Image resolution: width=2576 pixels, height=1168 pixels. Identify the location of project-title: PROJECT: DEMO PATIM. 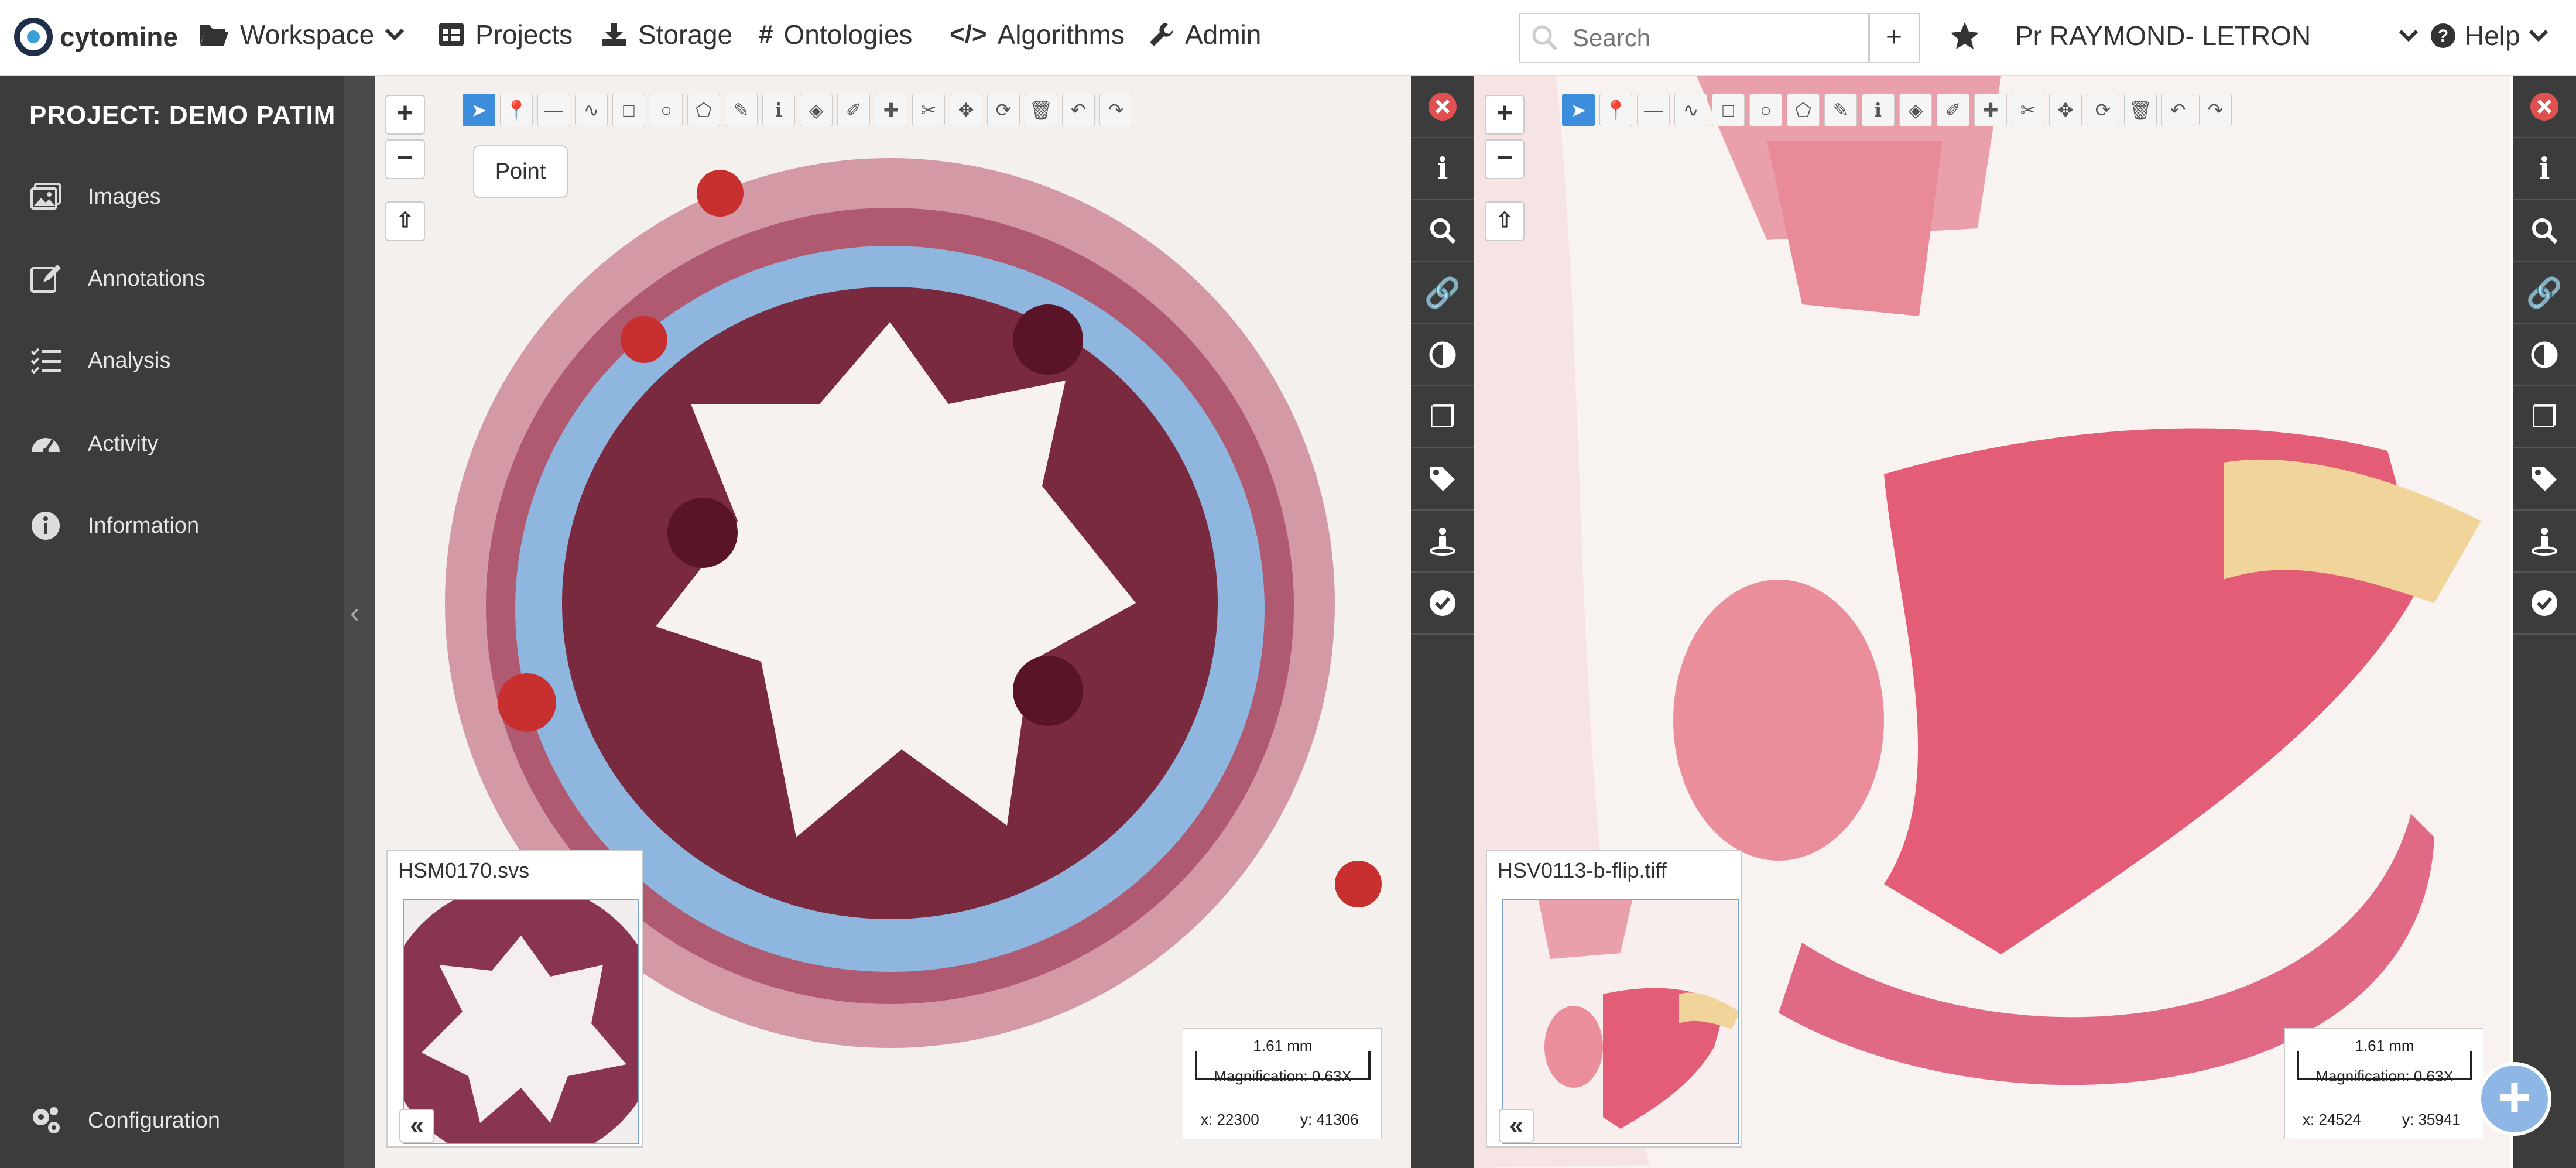
(182, 115).